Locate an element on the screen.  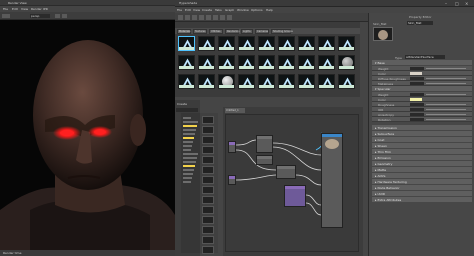
property-section-header: ▾ Base is located at coordinates (422, 62).